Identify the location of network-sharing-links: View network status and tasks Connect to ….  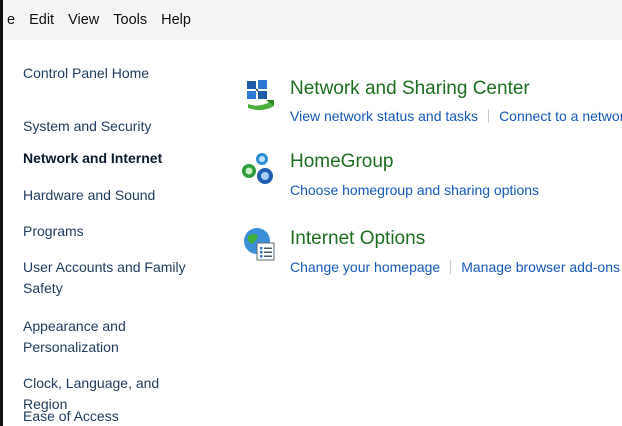
(456, 116).